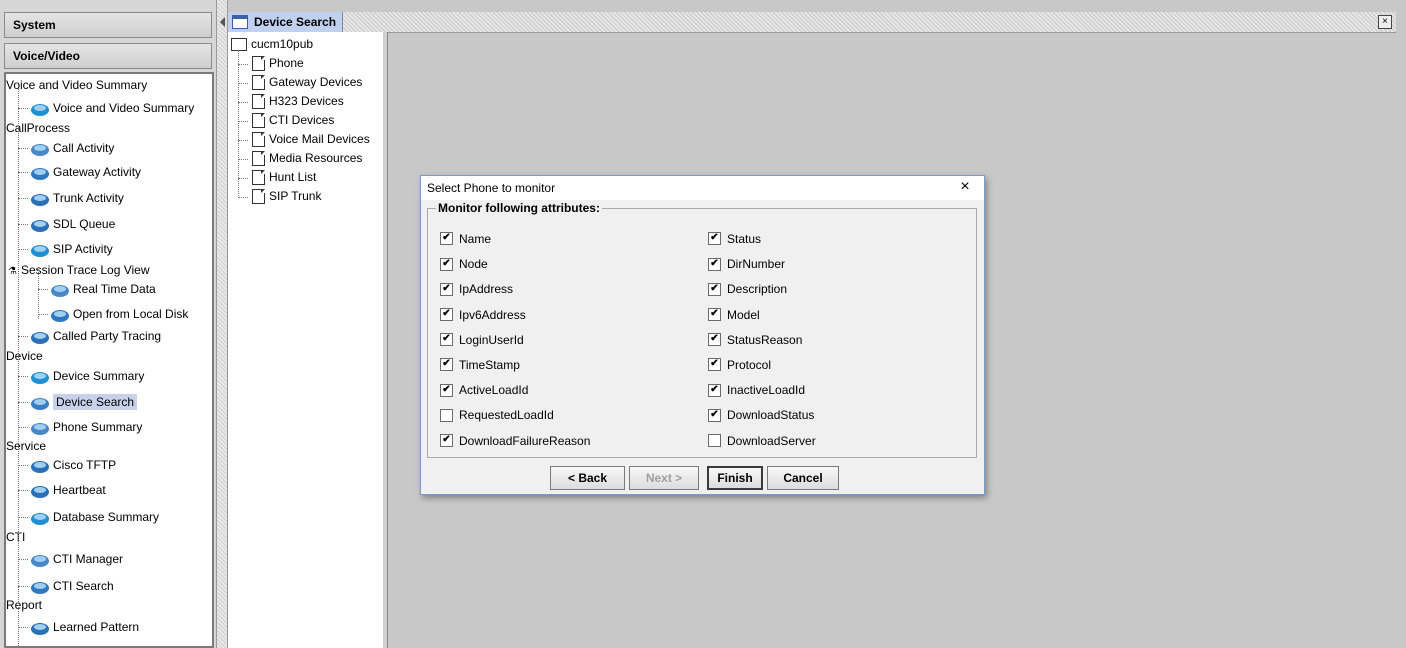 This screenshot has width=1406, height=648. I want to click on category-voice-video-button: Voice/Video, so click(108, 56).